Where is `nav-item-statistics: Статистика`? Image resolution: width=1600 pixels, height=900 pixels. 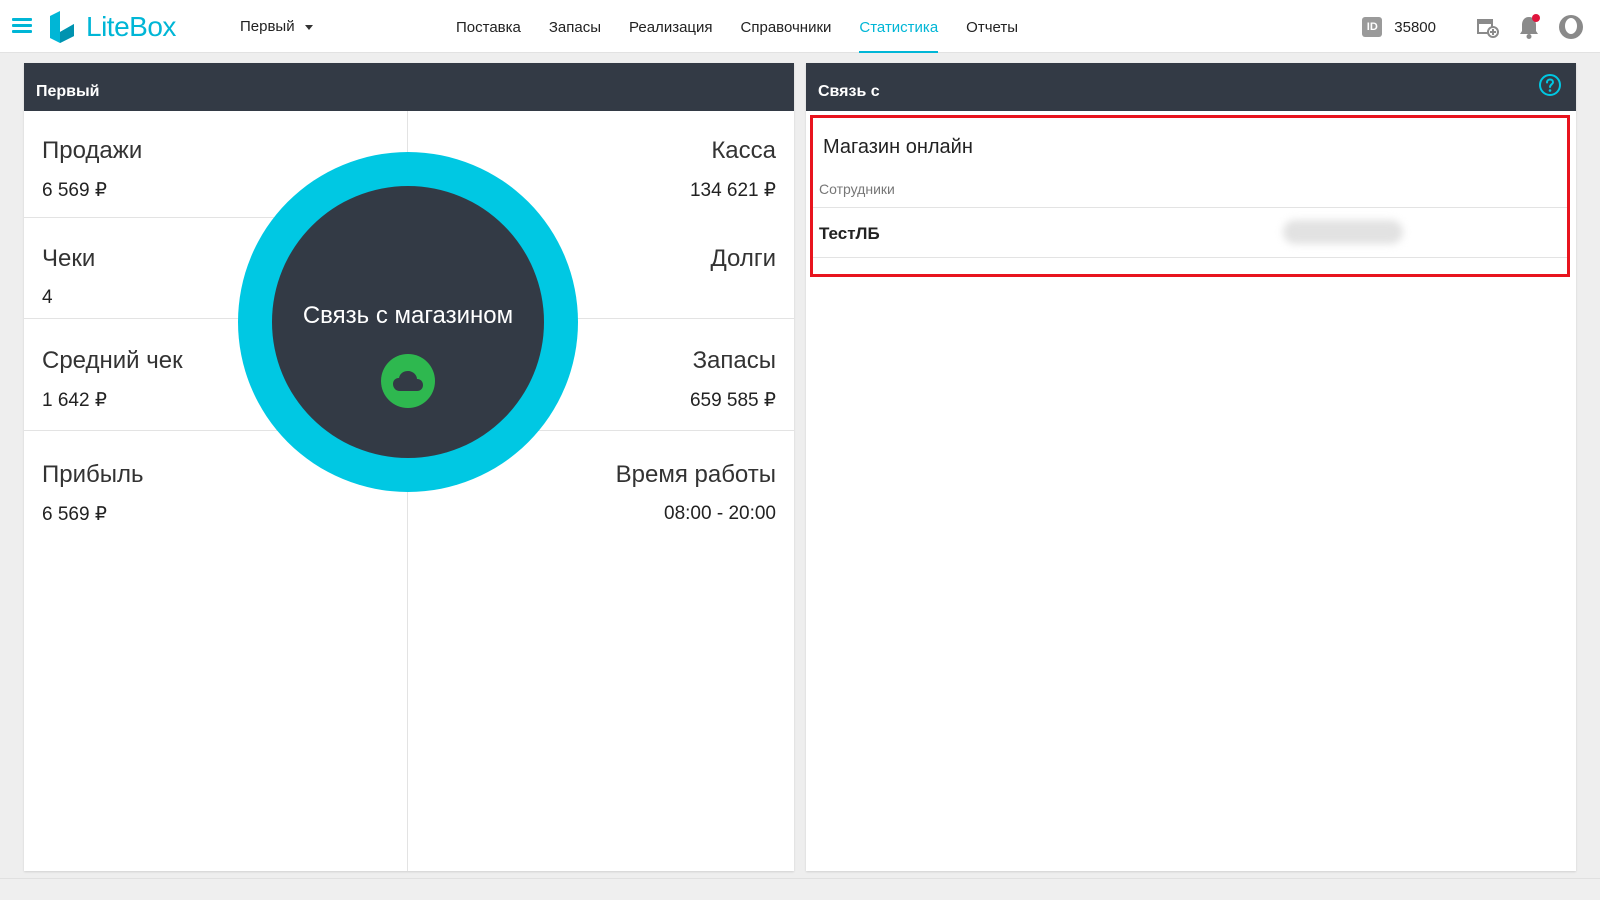
nav-item-statistics: Статистика is located at coordinates (898, 26).